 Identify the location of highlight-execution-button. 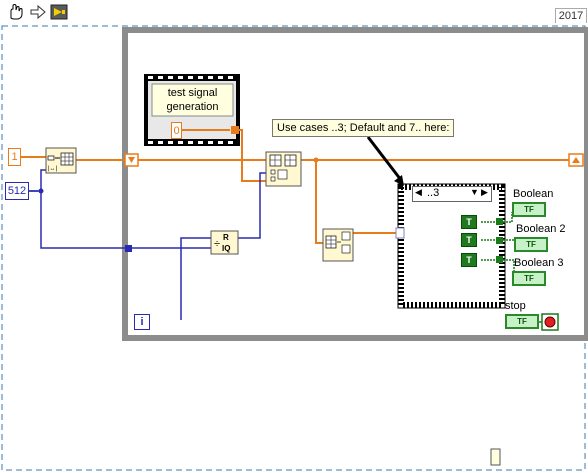
(16, 12).